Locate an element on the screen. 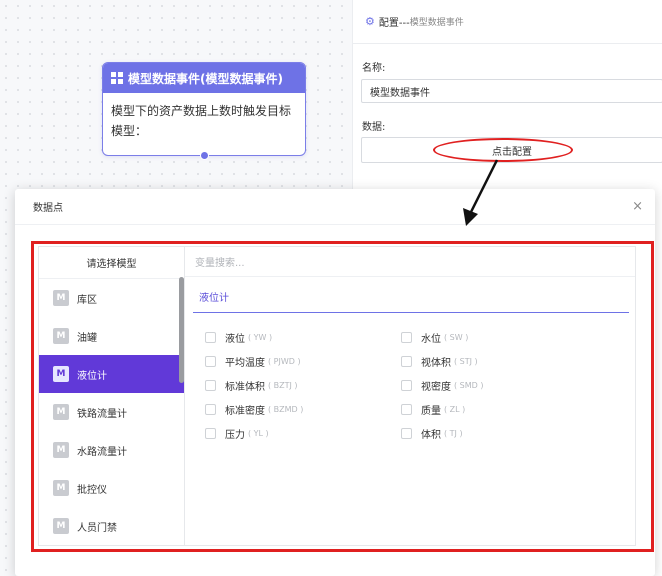 The height and width of the screenshot is (576, 662). annotation-oval is located at coordinates (503, 150).